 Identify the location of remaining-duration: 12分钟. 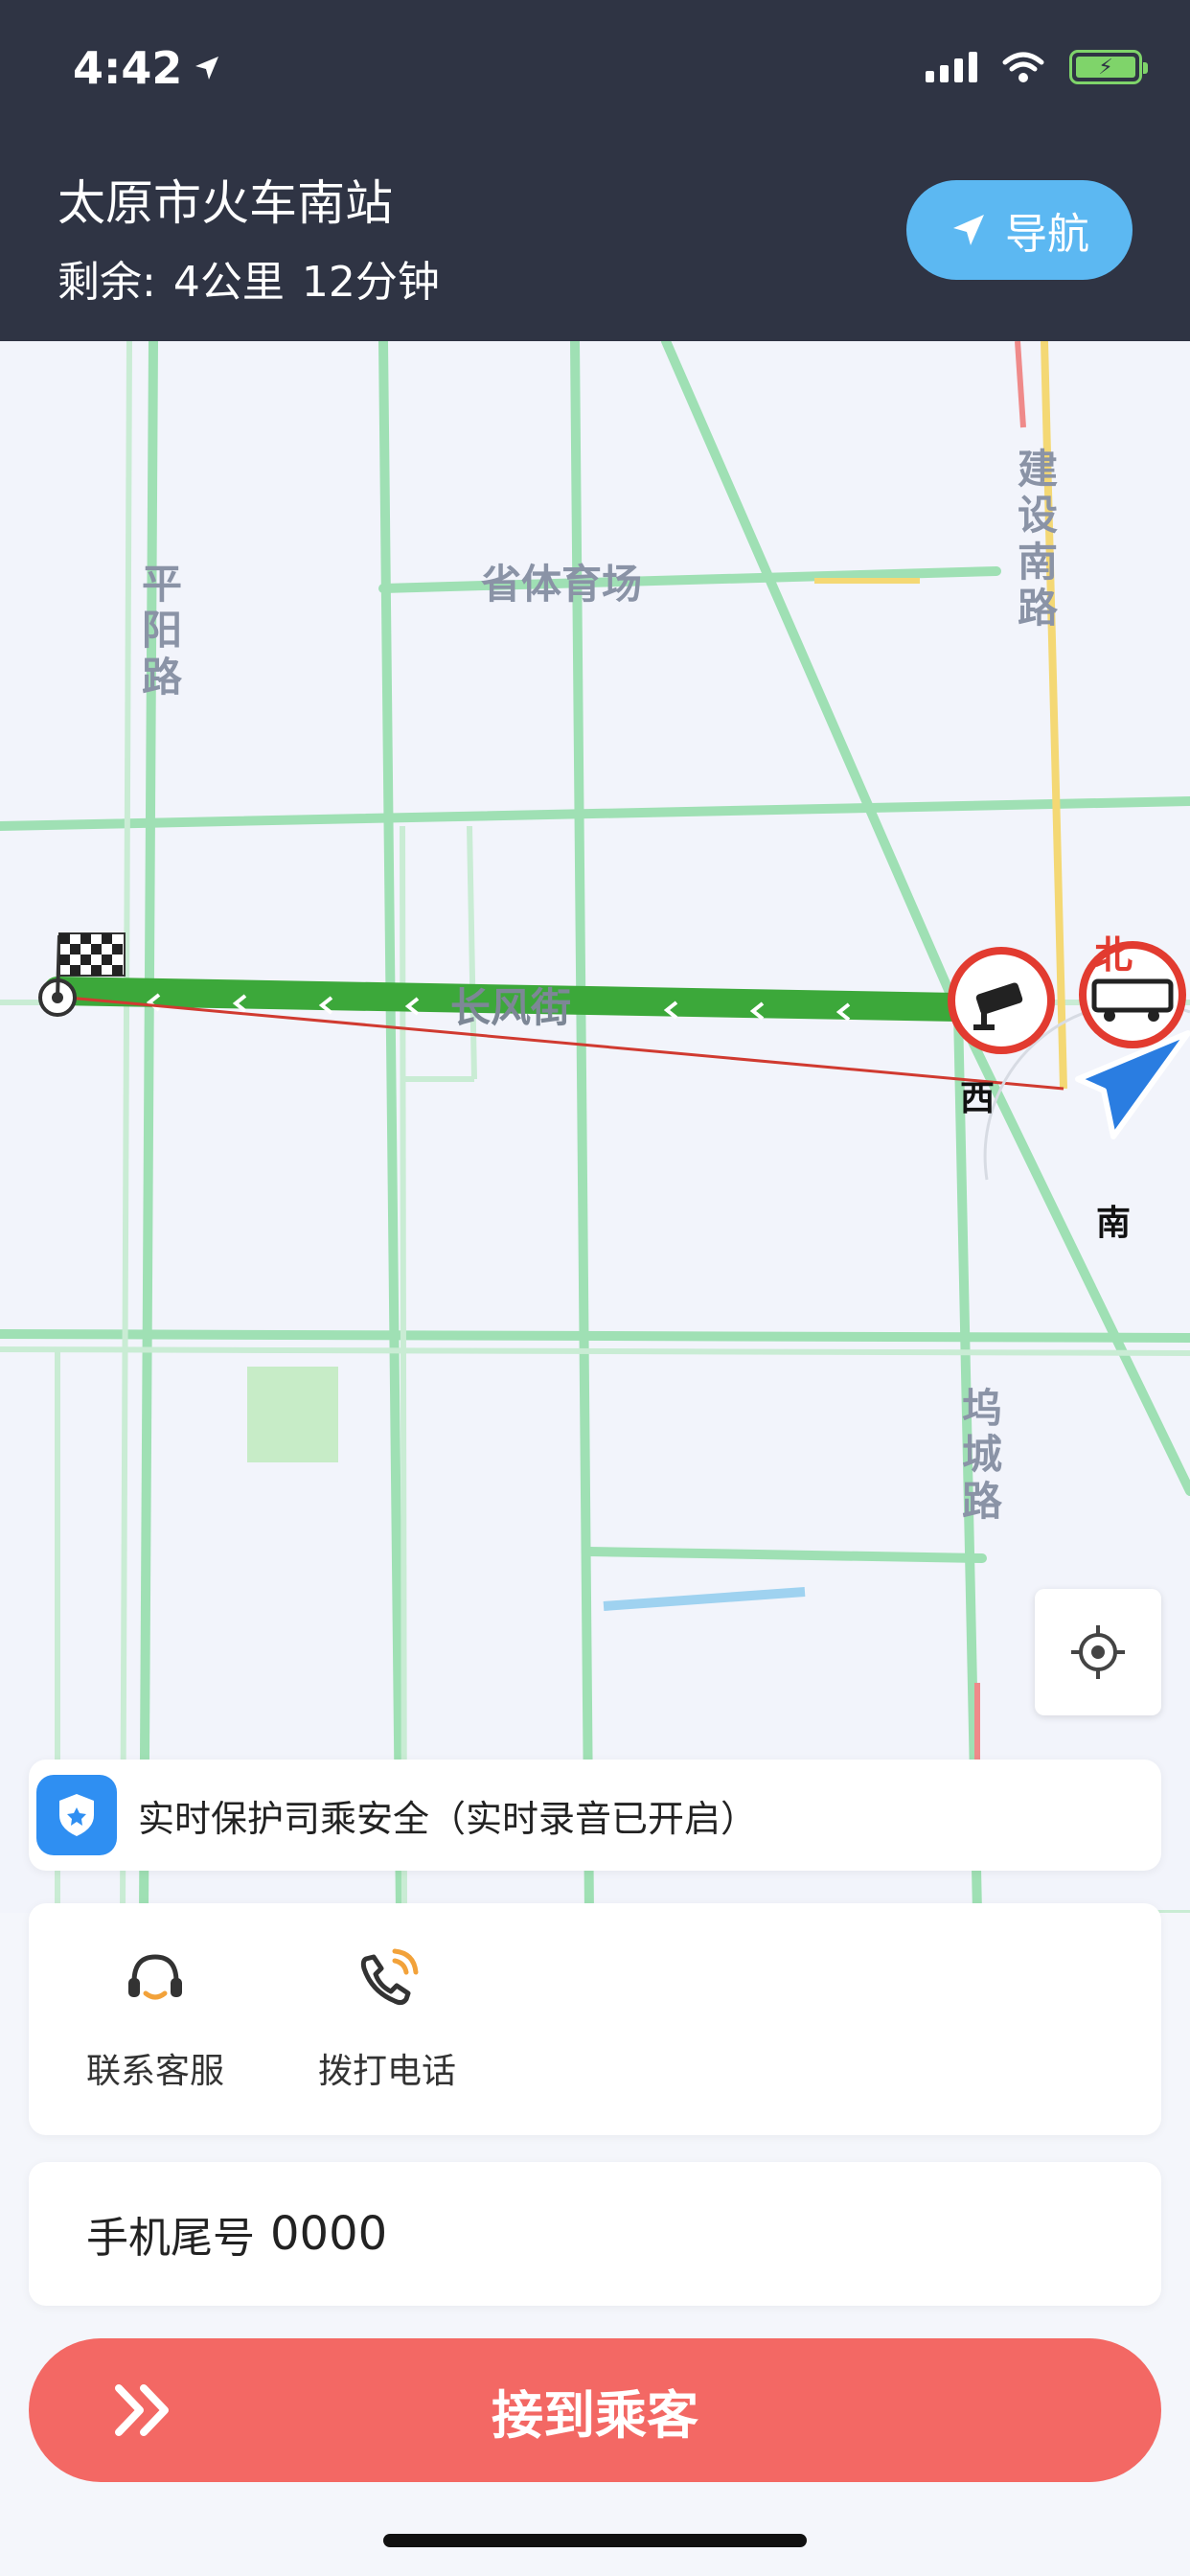
(371, 282).